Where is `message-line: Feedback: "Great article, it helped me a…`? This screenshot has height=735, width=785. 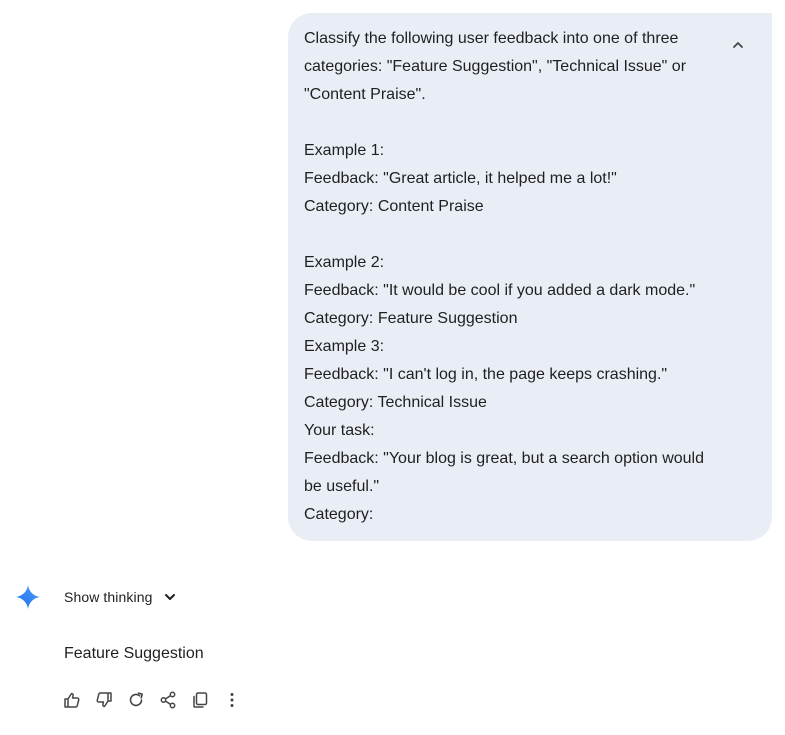 message-line: Feedback: "Great article, it helped me a… is located at coordinates (460, 178).